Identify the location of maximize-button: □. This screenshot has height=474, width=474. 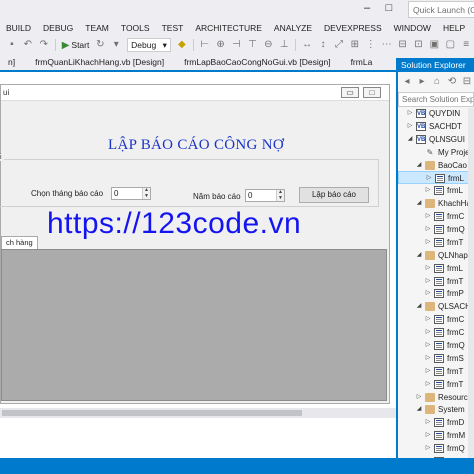
(389, 9).